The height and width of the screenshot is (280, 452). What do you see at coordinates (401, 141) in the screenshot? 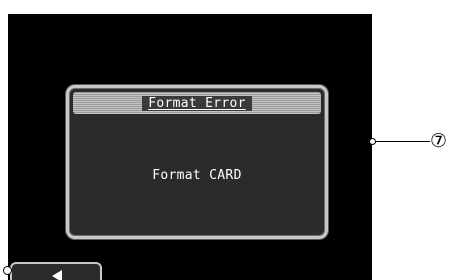
I see `callout-line` at bounding box center [401, 141].